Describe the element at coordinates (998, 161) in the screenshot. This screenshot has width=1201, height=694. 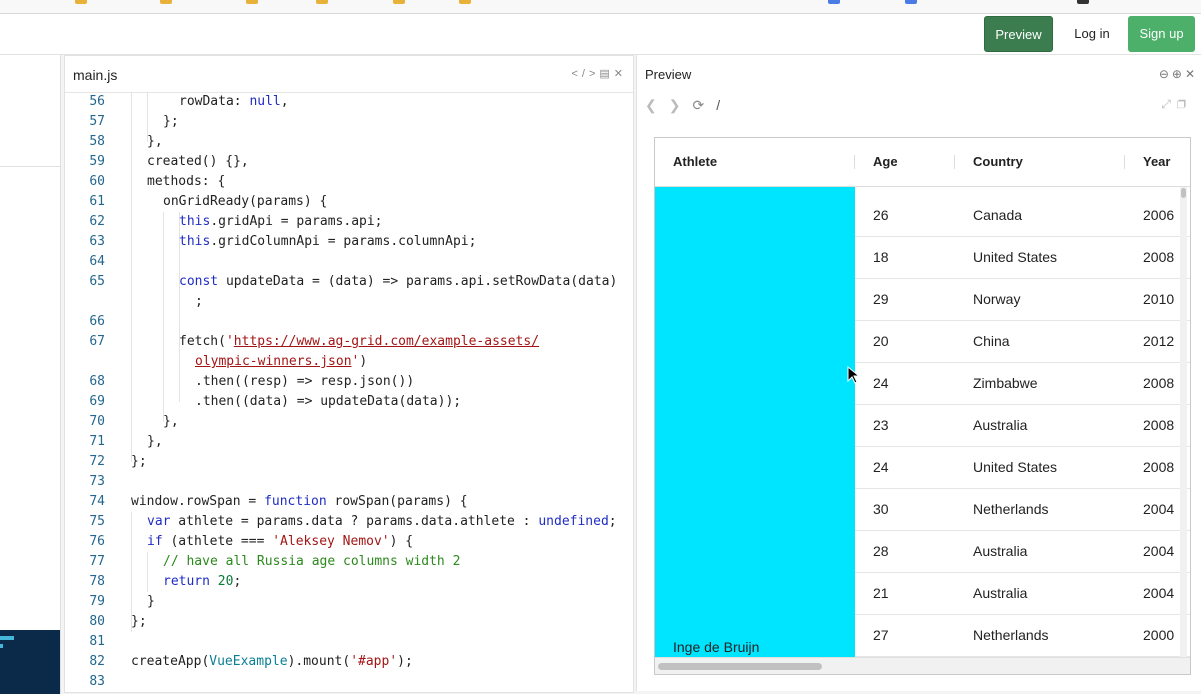
I see `column-header-country: Country` at that location.